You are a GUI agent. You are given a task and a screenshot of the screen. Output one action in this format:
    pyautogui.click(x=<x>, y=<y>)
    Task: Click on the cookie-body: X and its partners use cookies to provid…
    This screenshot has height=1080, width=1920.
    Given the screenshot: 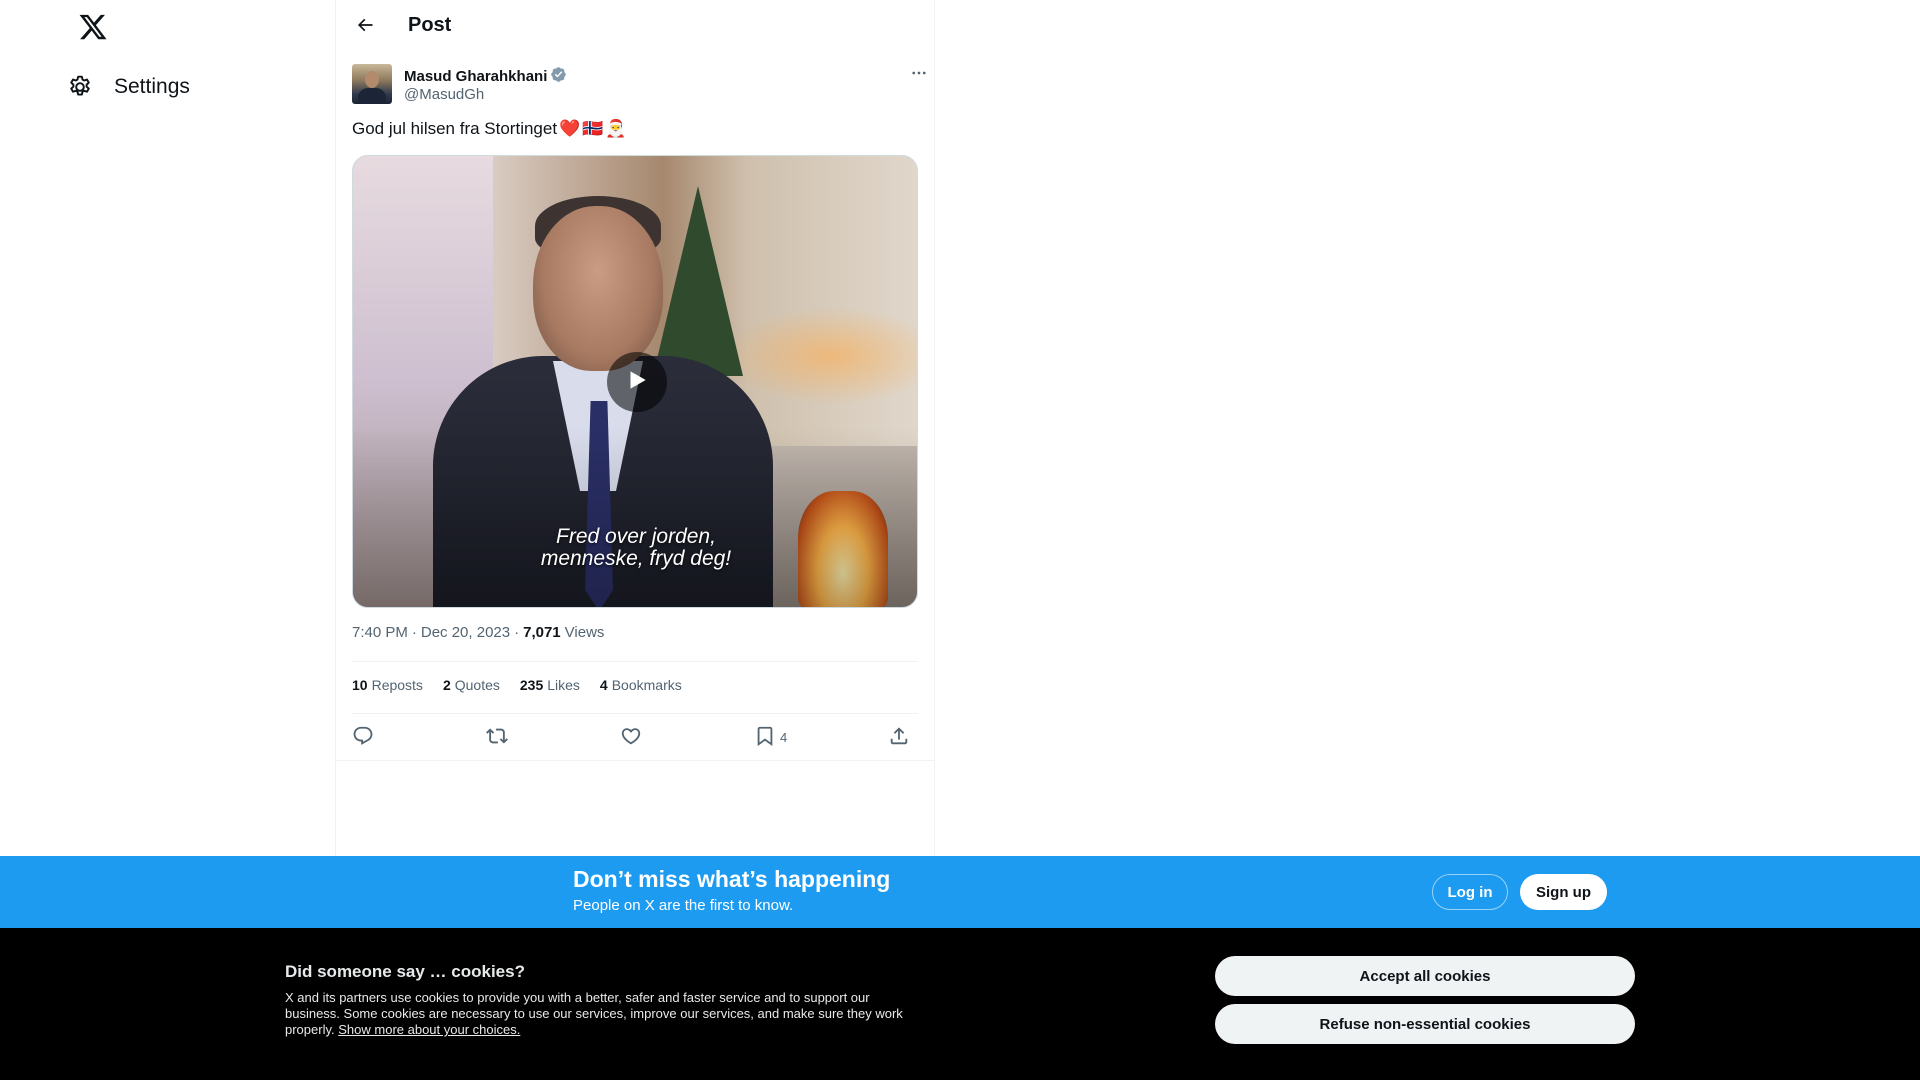 What is the action you would take?
    pyautogui.click(x=605, y=1014)
    